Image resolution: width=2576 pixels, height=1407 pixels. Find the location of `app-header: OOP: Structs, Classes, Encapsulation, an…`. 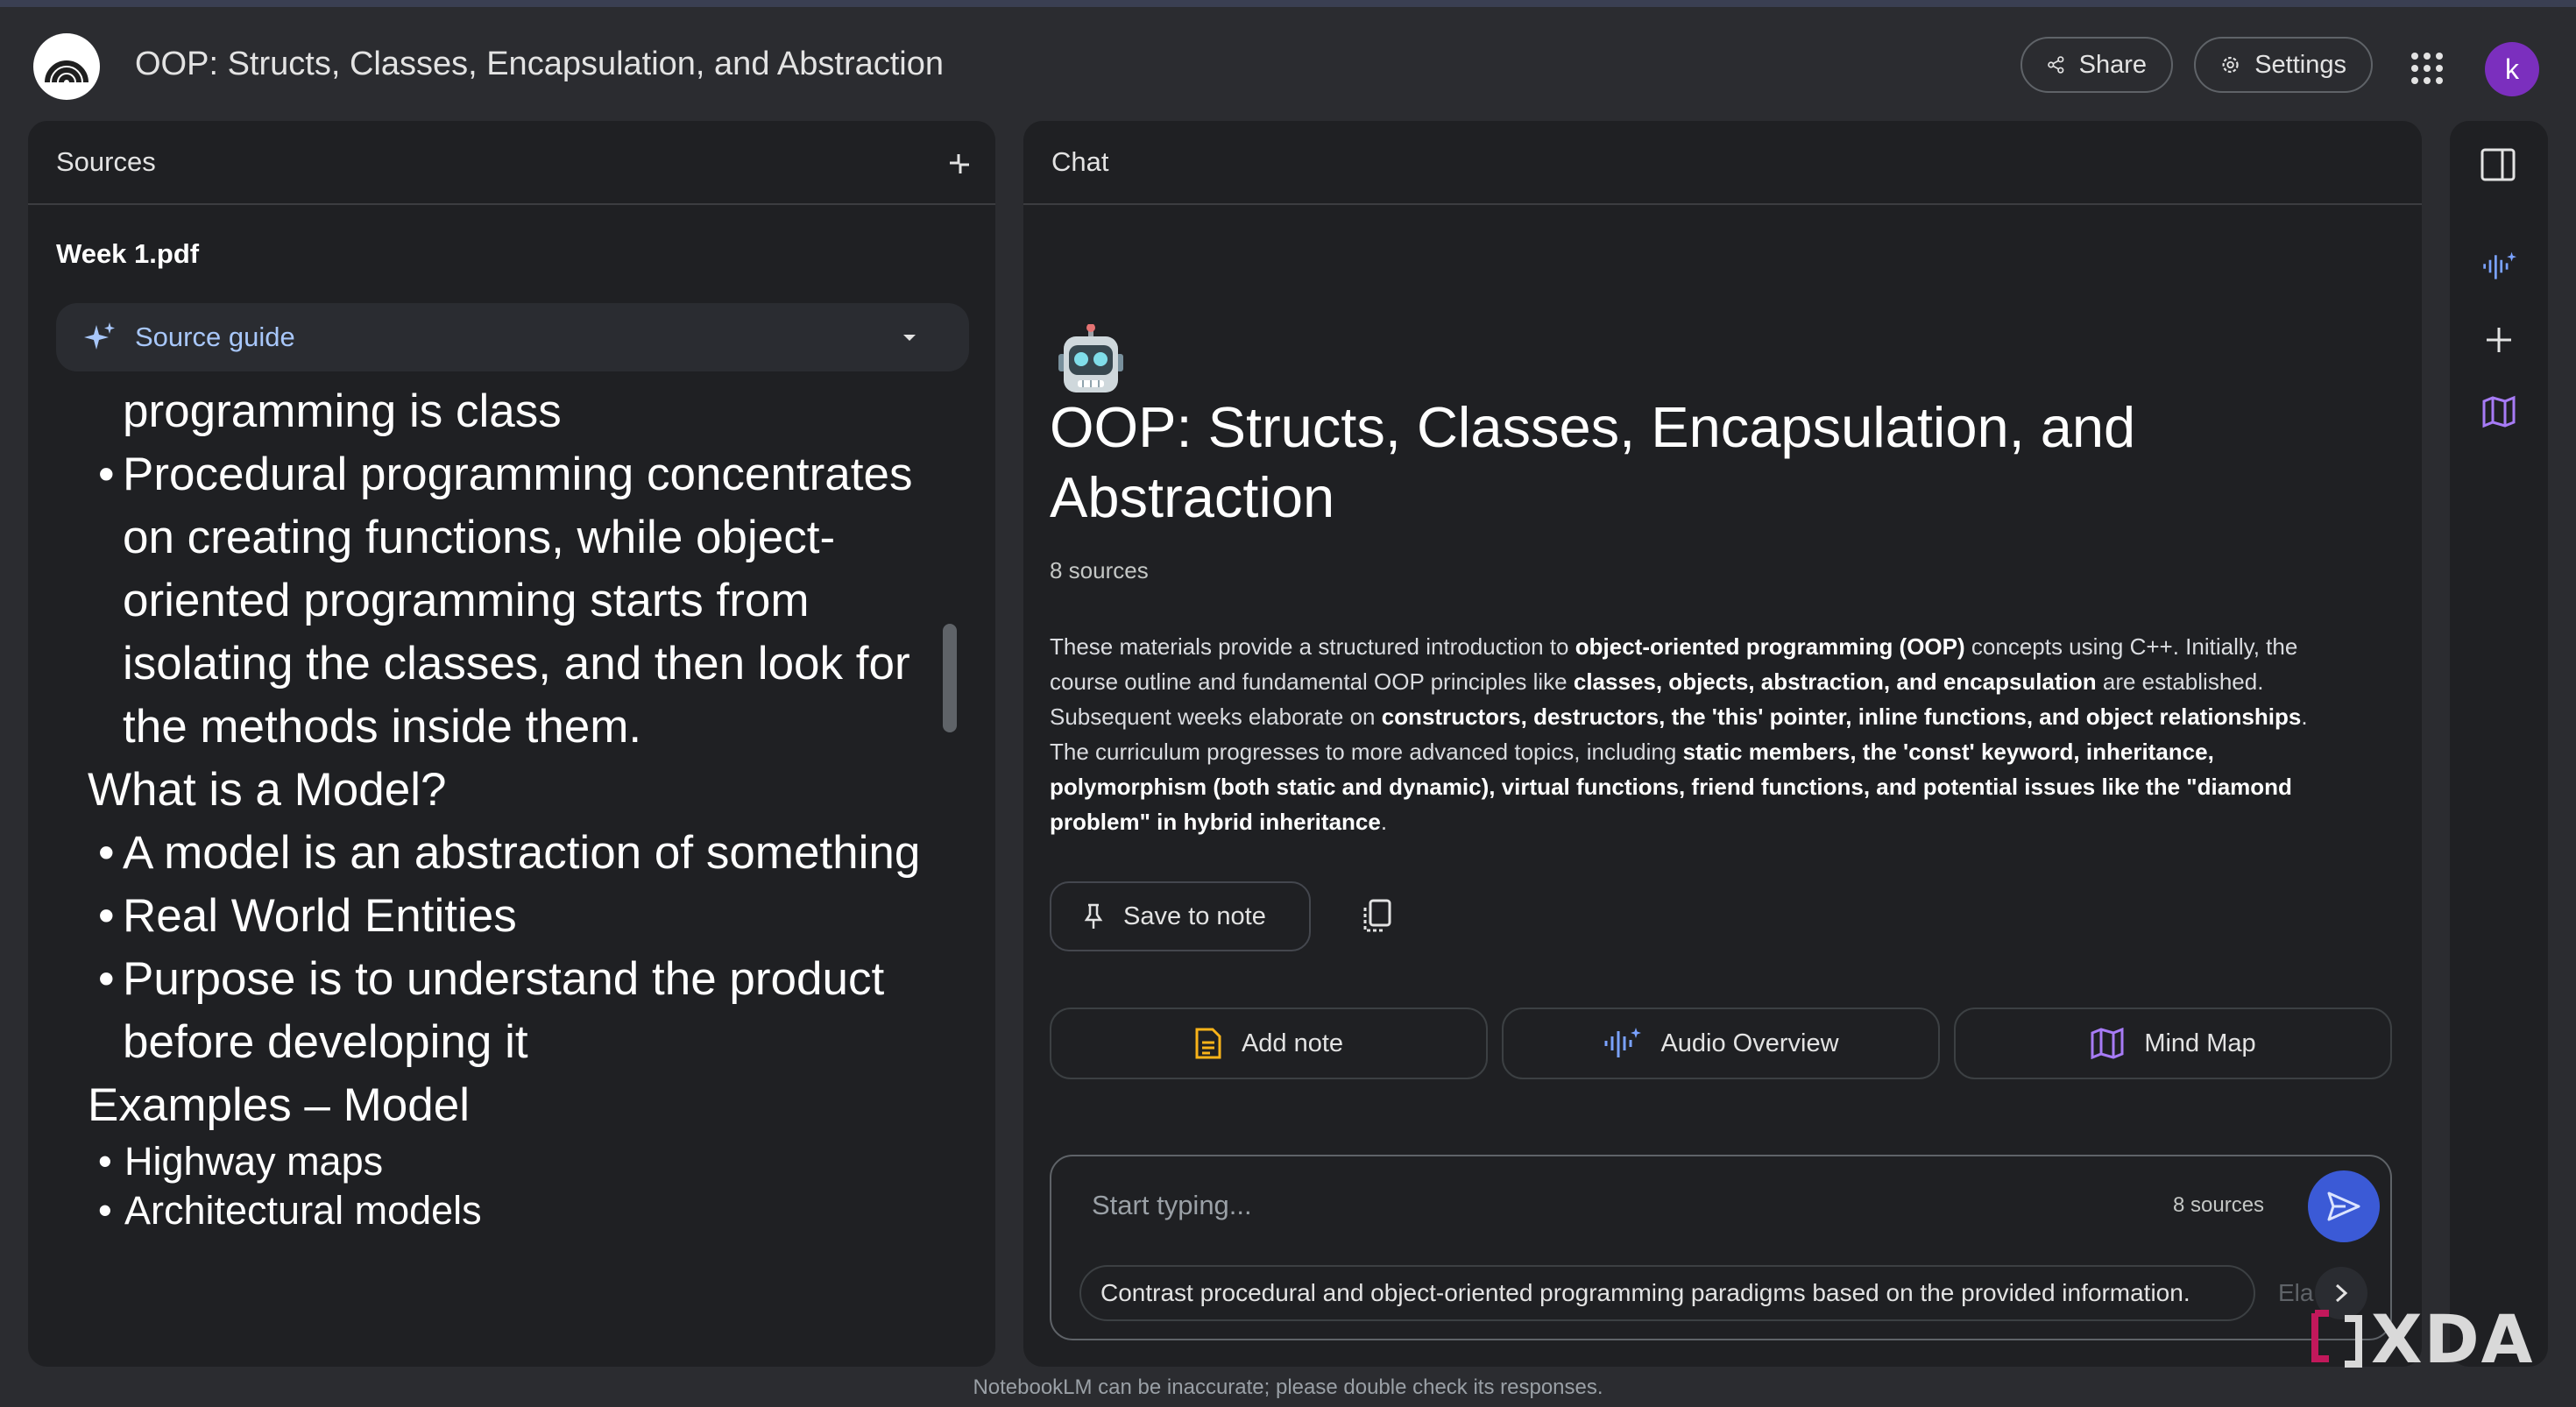

app-header: OOP: Structs, Classes, Encapsulation, an… is located at coordinates (1288, 65).